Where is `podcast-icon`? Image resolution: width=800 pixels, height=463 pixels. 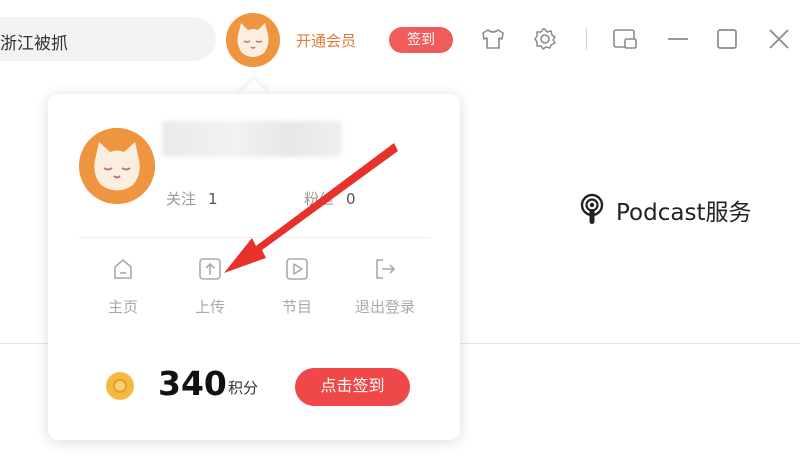 podcast-icon is located at coordinates (592, 210).